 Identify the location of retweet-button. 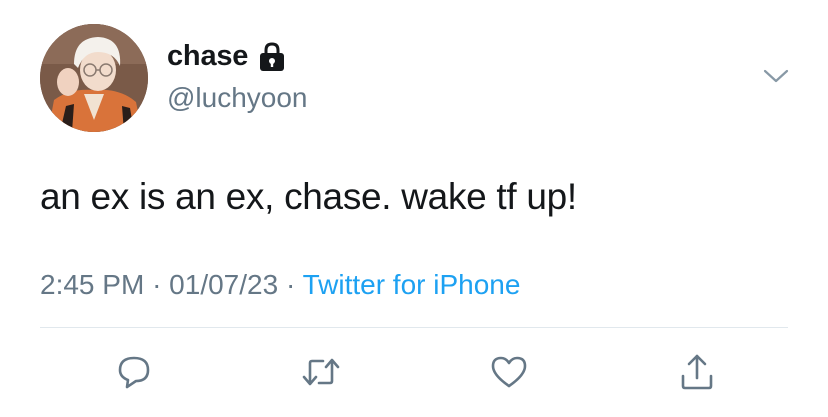
(321, 372).